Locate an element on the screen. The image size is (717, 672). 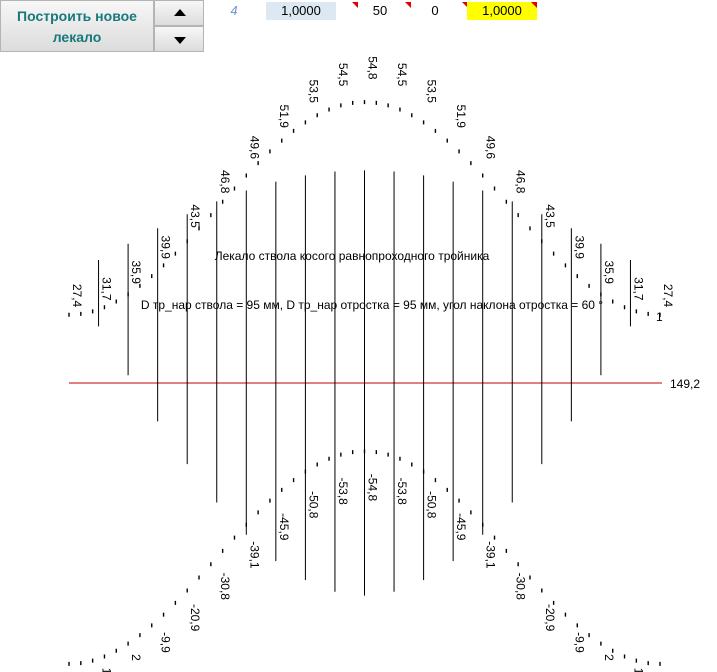
end-label: 1 is located at coordinates (659, 317).